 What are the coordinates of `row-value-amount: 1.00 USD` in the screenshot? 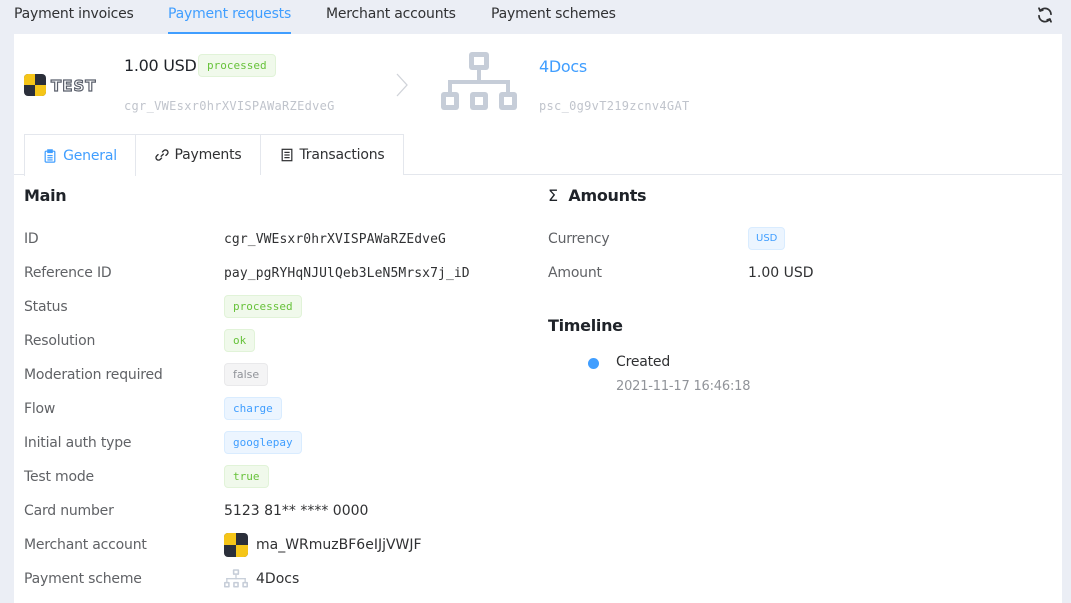 It's located at (781, 273).